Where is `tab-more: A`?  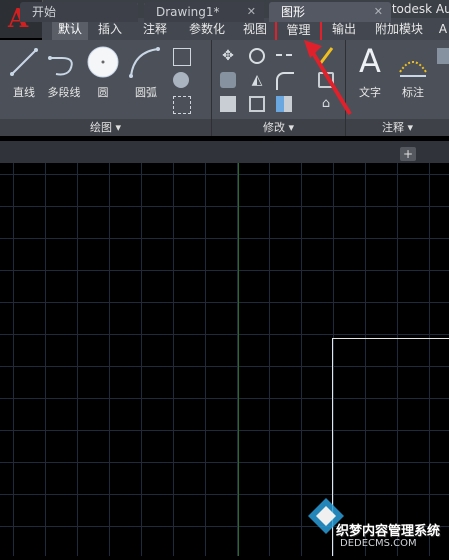
tab-more: A is located at coordinates (443, 29).